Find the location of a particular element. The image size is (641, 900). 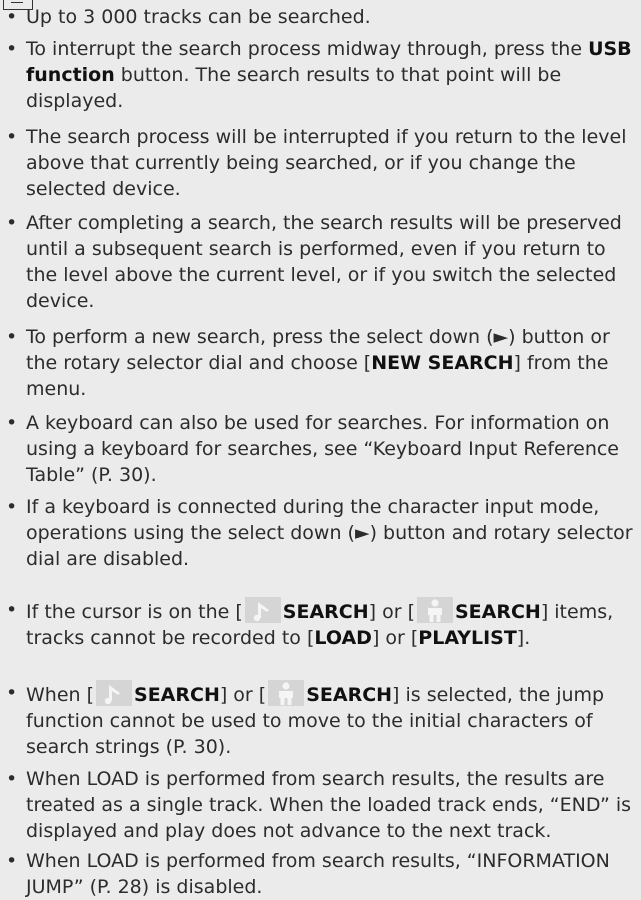

list-item: • Up to 3 000 tracks can be searched. is located at coordinates (321, 17).